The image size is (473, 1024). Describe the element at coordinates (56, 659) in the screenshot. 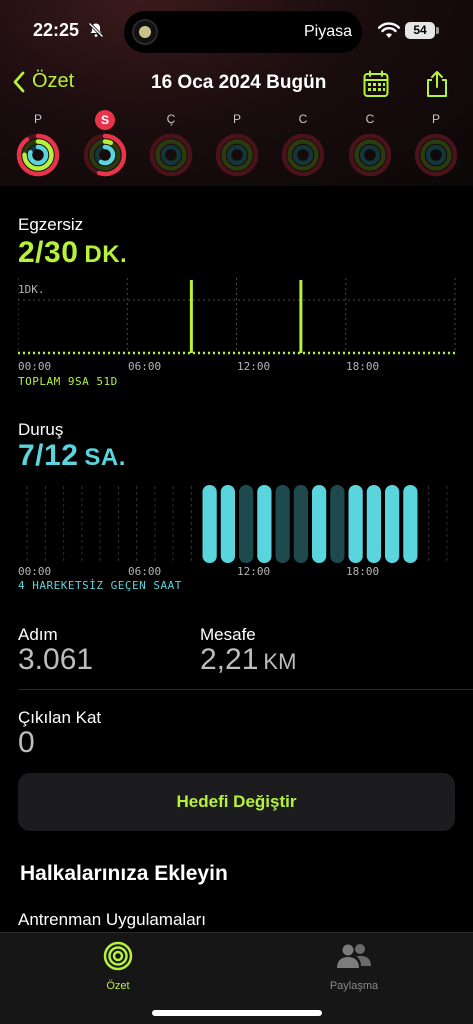

I see `steps-value: 3.061` at that location.